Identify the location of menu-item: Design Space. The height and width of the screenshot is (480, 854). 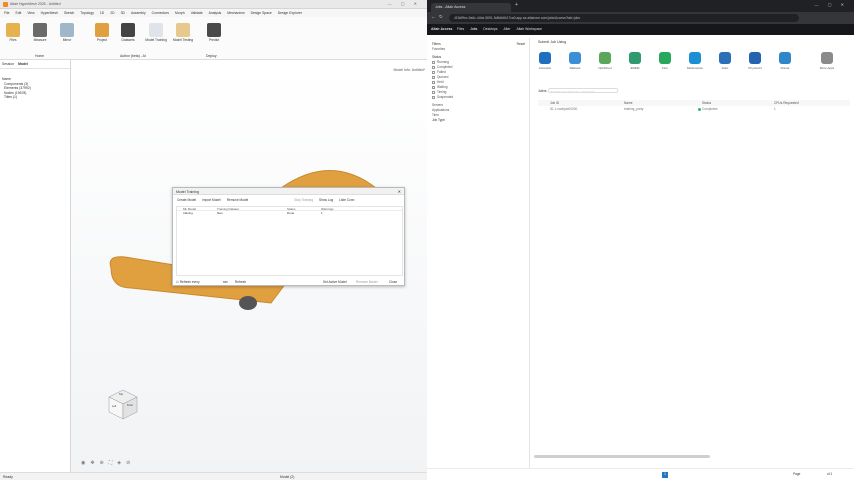
(261, 13).